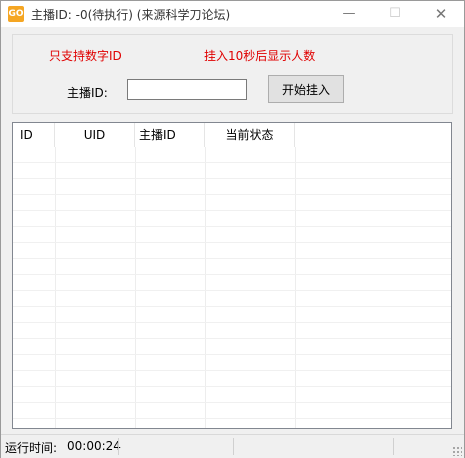 The image size is (465, 458). I want to click on column-header-status: 当前状态, so click(250, 135).